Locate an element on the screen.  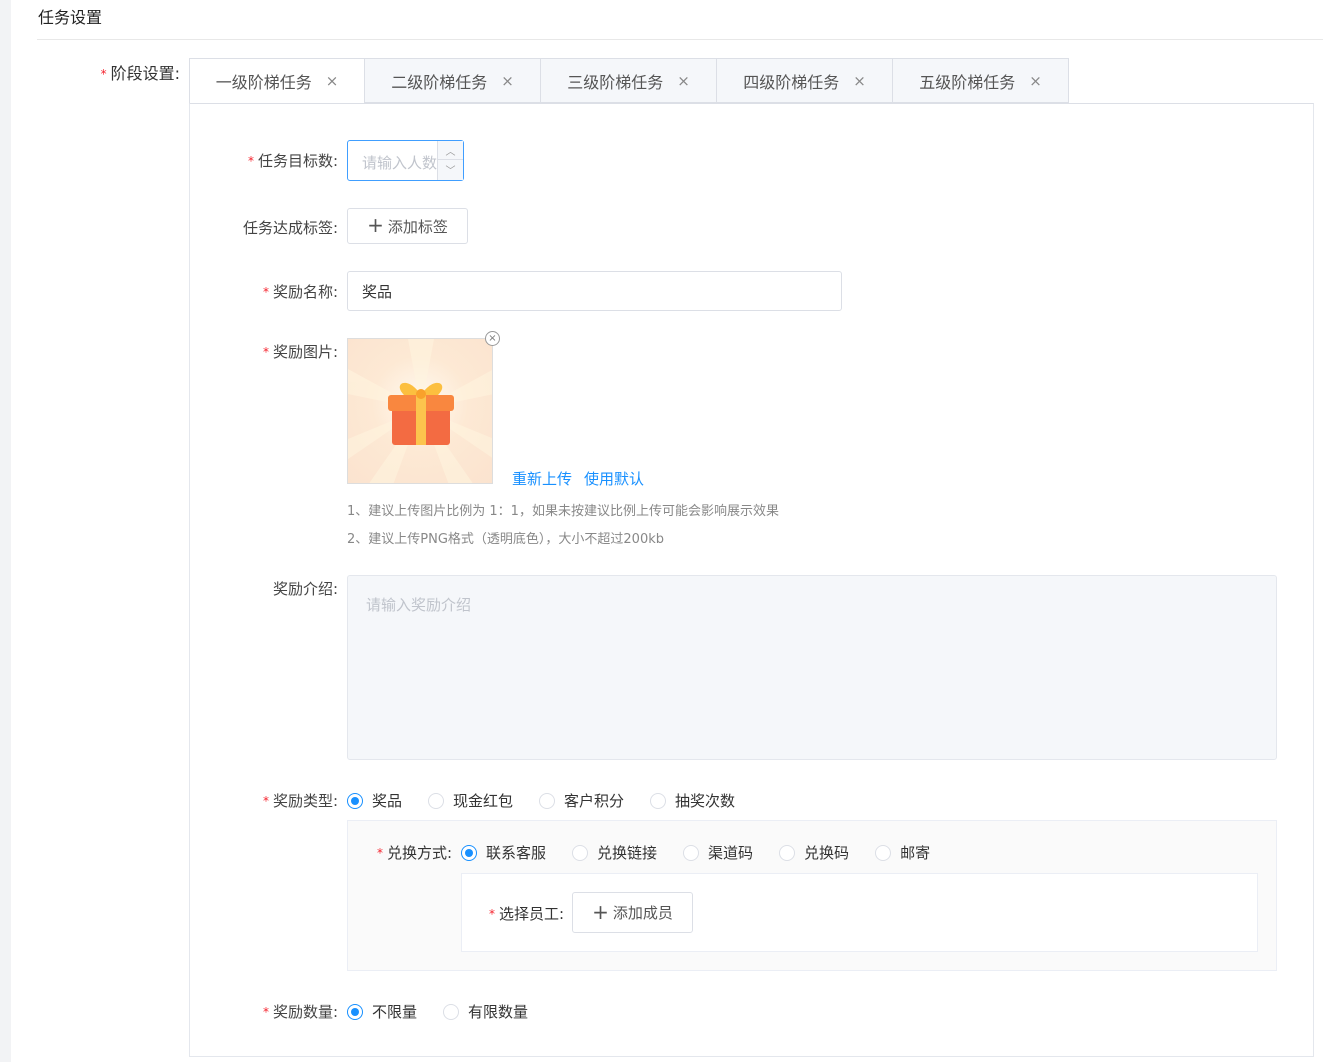
radio-label: 渠道码 is located at coordinates (731, 853).